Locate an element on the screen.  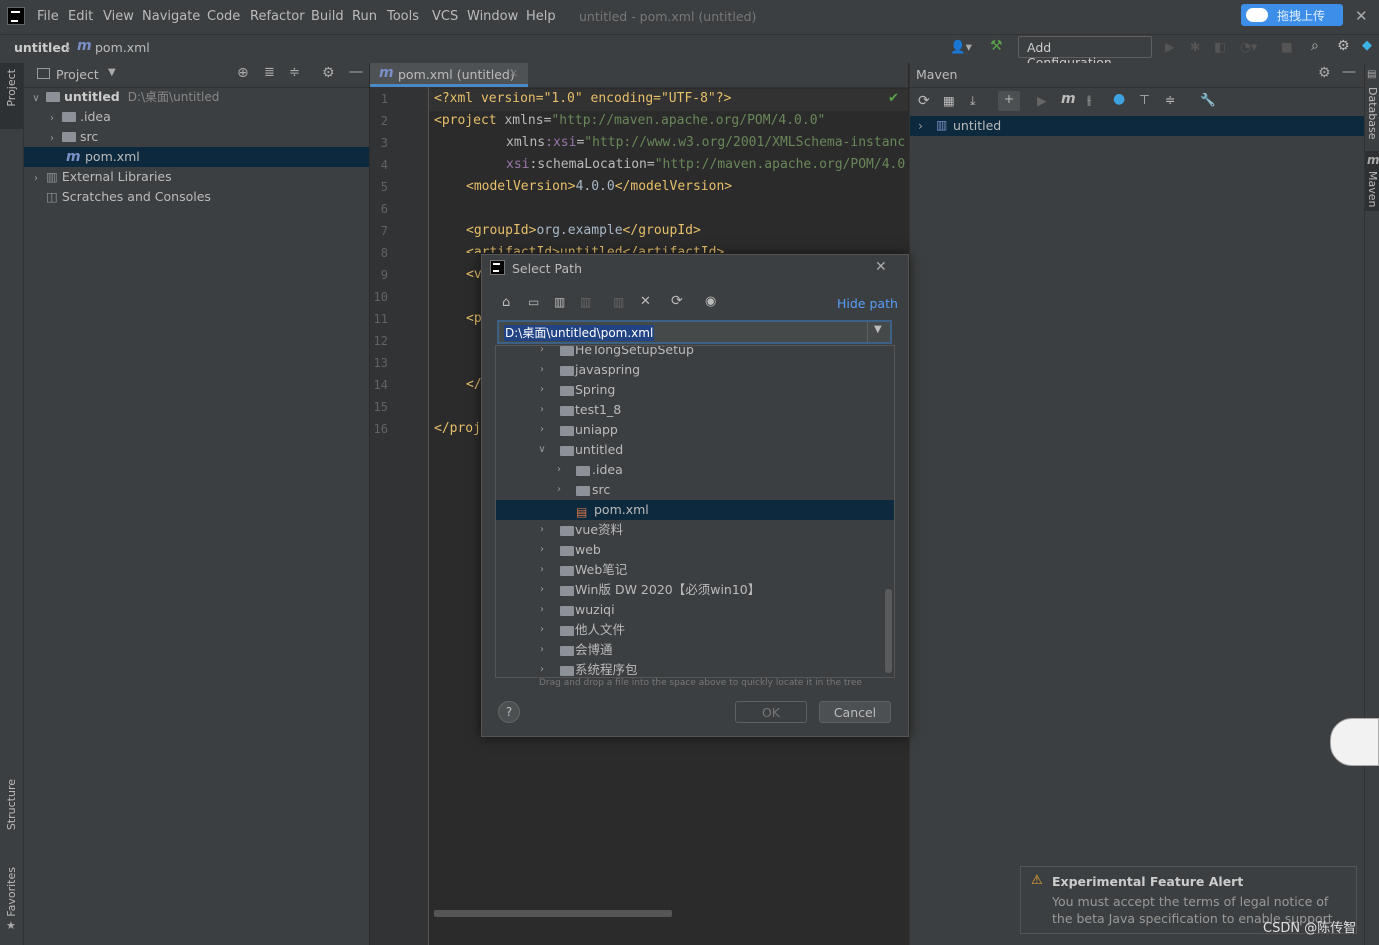
reload-icon: ⟳ is located at coordinates (924, 101).